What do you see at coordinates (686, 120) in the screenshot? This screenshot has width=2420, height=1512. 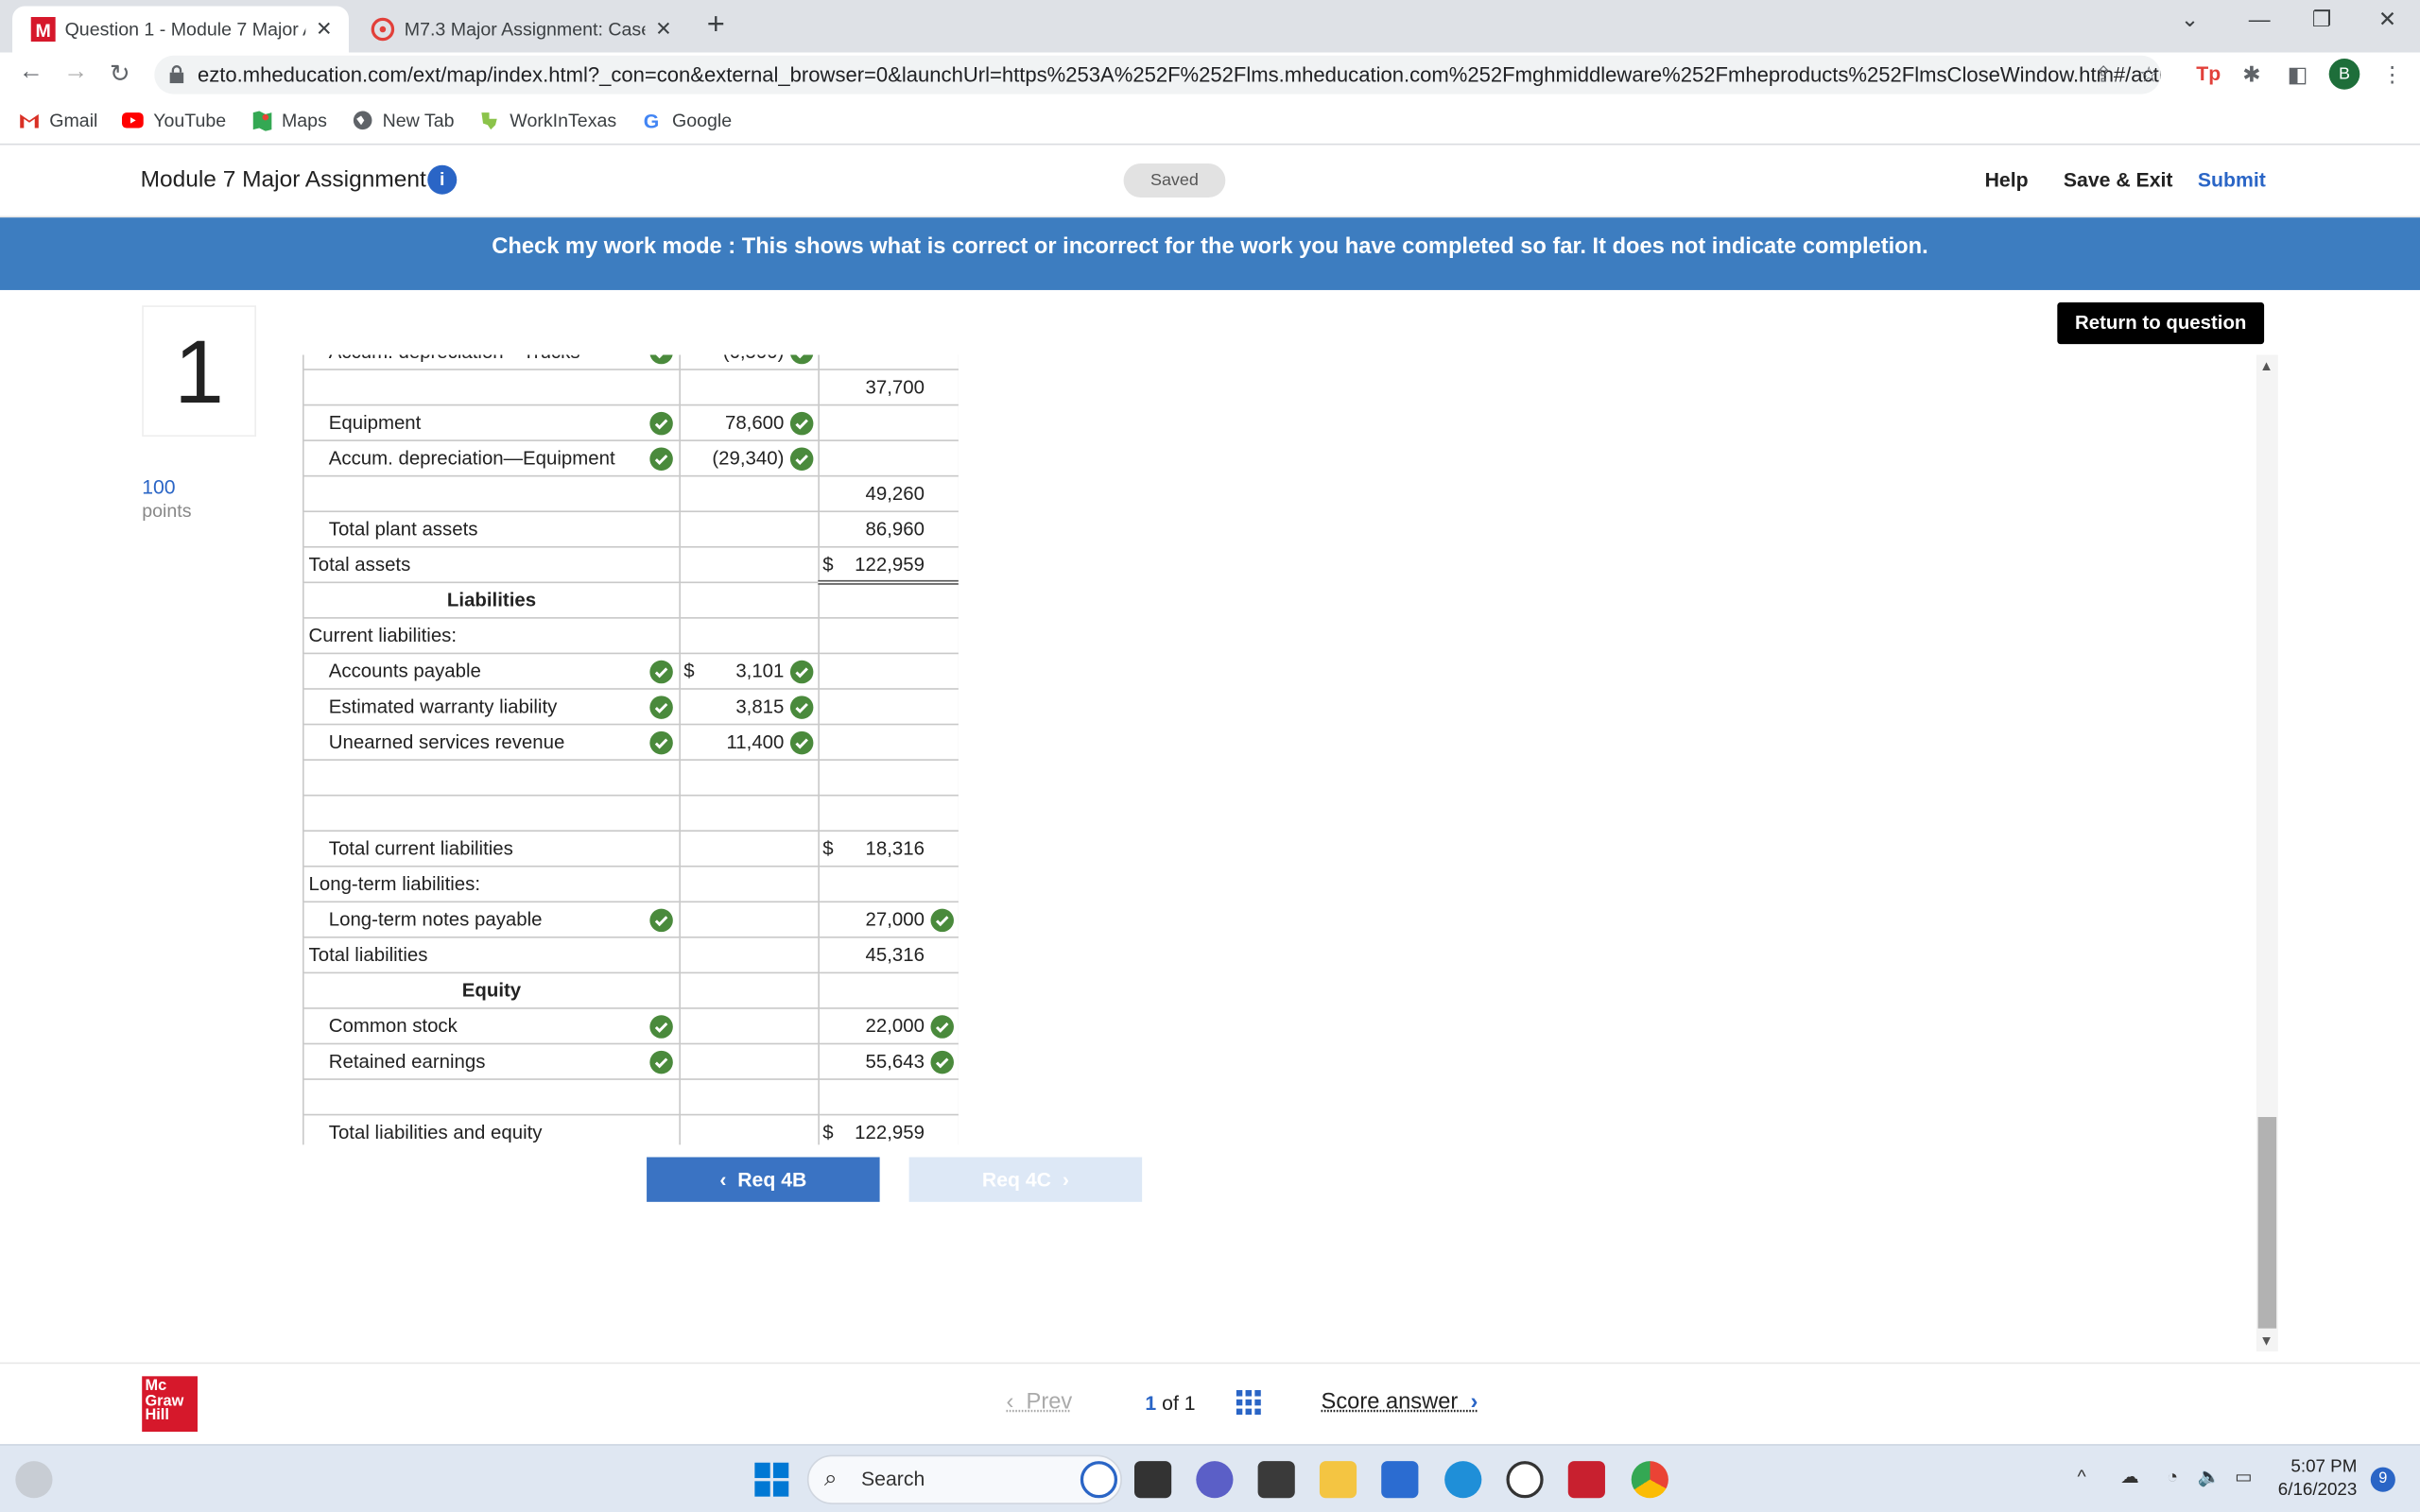 I see `bookmark-google: G Google` at bounding box center [686, 120].